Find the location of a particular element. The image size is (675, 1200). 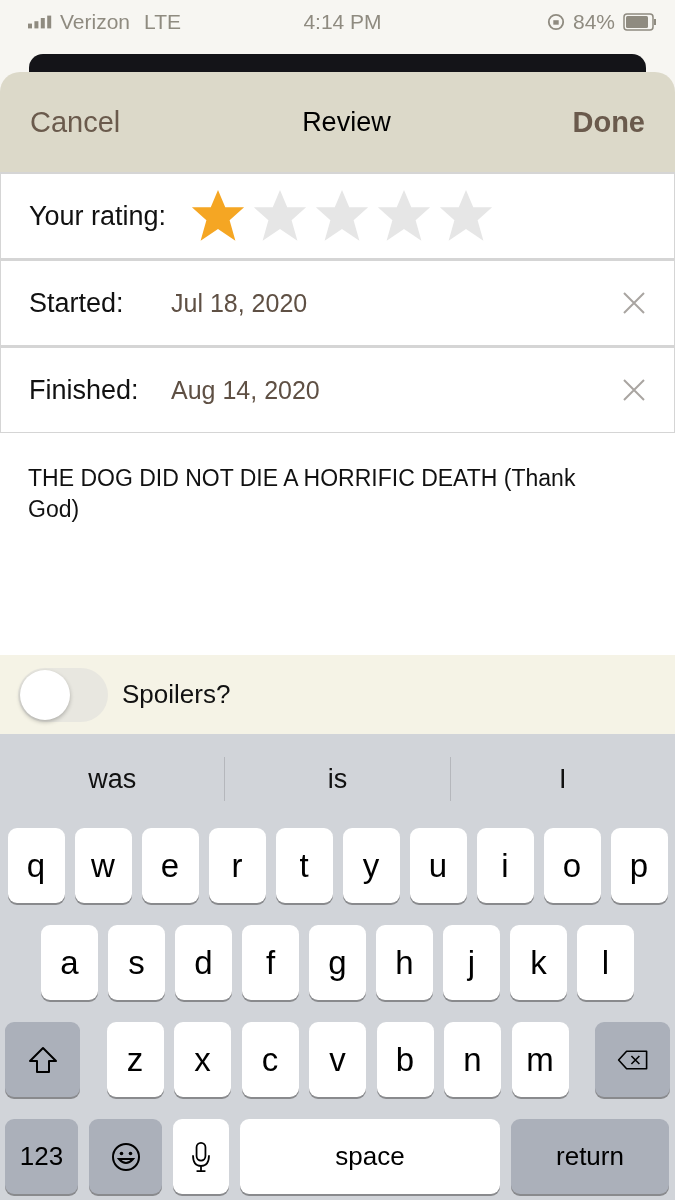

letter-key: q is located at coordinates (36, 865).